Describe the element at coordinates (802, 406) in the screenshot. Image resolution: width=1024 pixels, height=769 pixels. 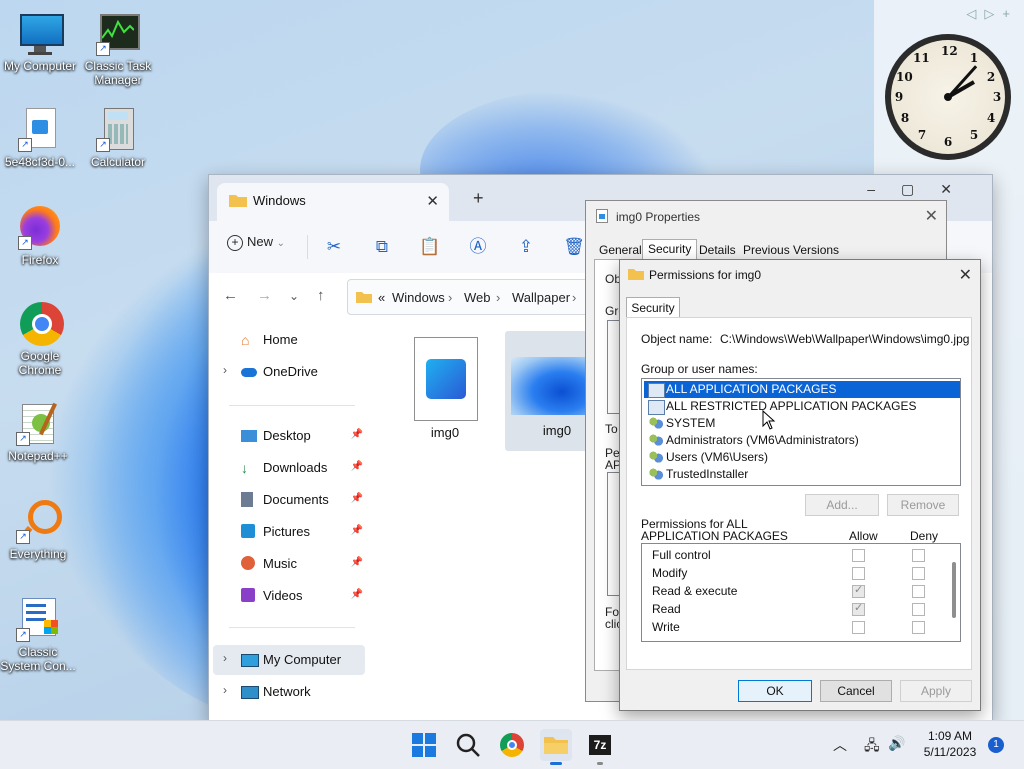
I see `group-item-all-restricted-packages: ALL RESTRICTED APPLICATION PACKAGES` at that location.